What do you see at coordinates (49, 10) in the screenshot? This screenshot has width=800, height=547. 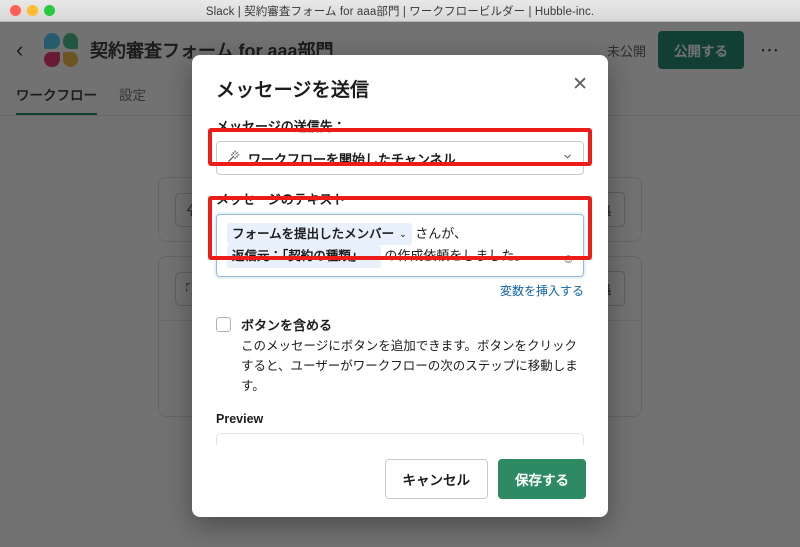 I see `zoom-window-button` at bounding box center [49, 10].